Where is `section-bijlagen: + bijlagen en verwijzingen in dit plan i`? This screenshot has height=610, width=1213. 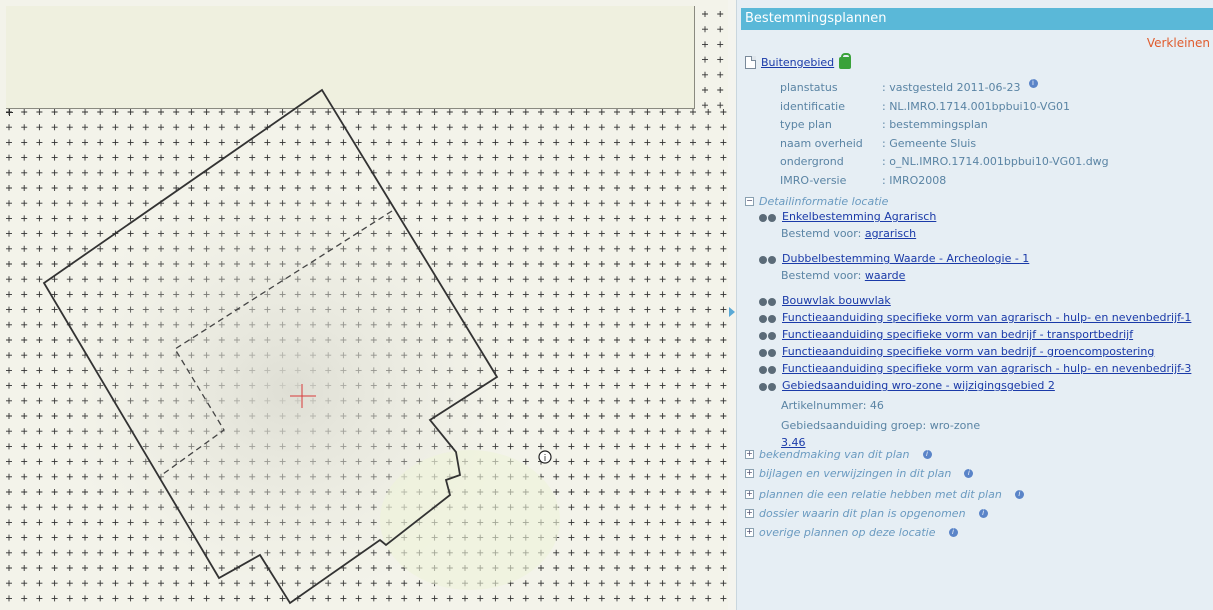
section-bijlagen: + bijlagen en verwijzingen in dit plan i is located at coordinates (859, 473).